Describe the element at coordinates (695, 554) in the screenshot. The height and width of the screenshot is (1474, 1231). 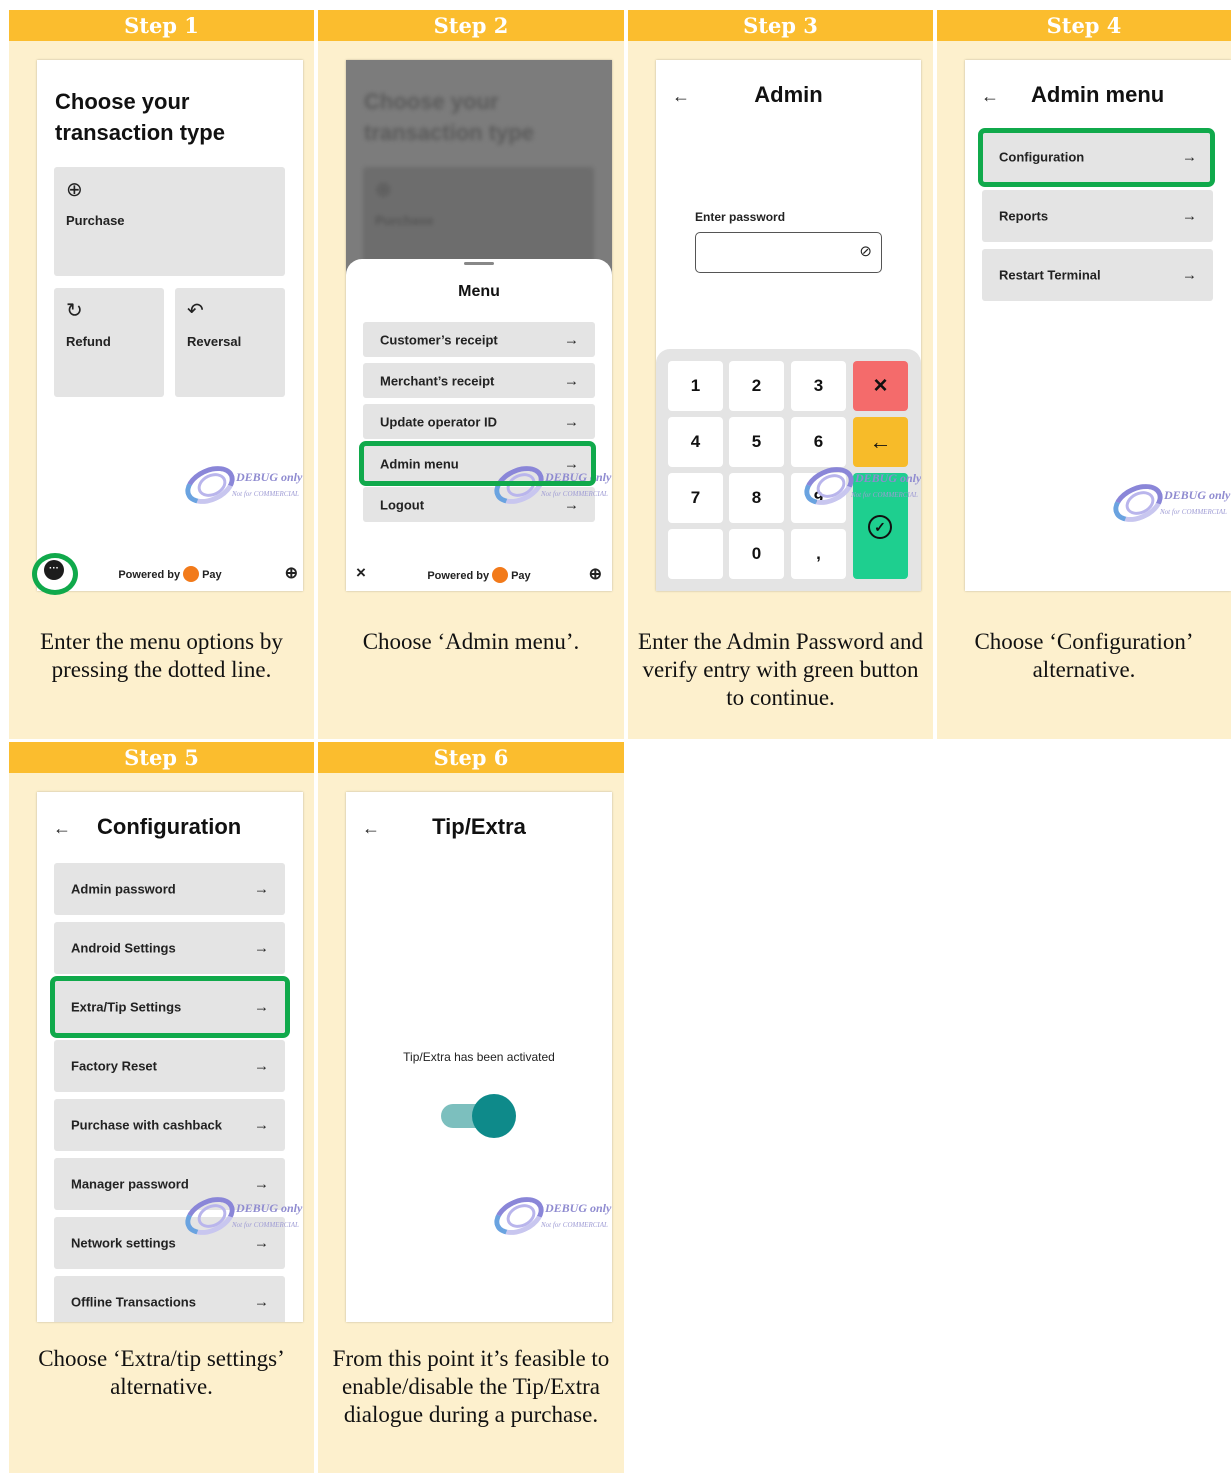
I see `key-blank` at that location.